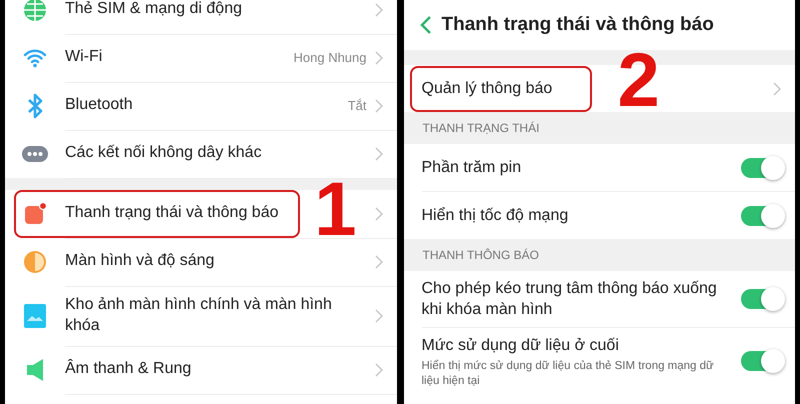 Image resolution: width=800 pixels, height=404 pixels. I want to click on setting-value: Hong Nhung, so click(330, 57).